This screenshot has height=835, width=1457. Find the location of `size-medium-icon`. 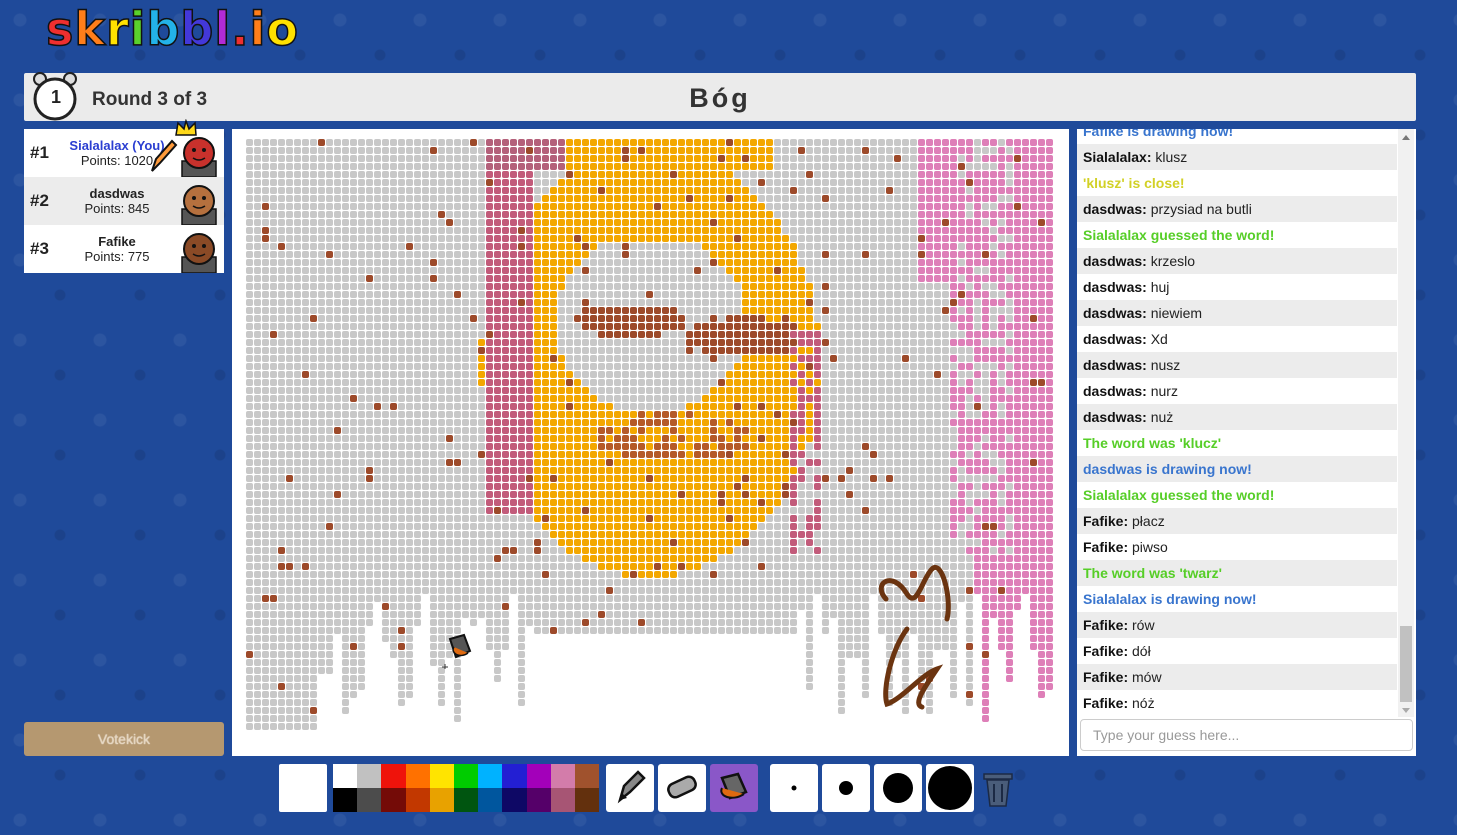

size-medium-icon is located at coordinates (846, 788).